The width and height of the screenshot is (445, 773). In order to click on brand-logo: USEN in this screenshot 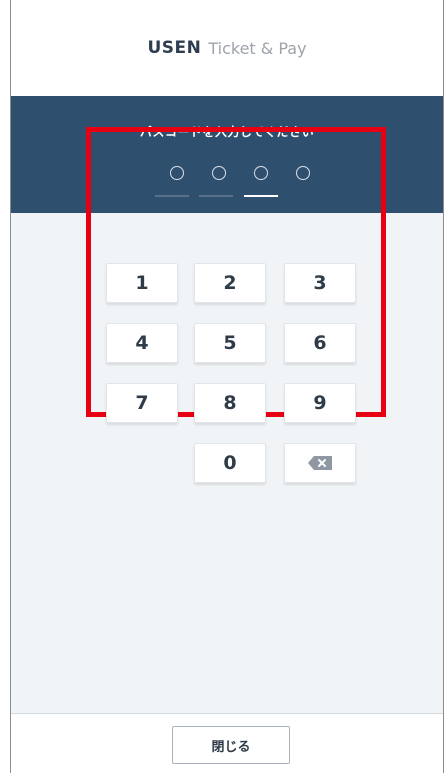, I will do `click(174, 48)`.